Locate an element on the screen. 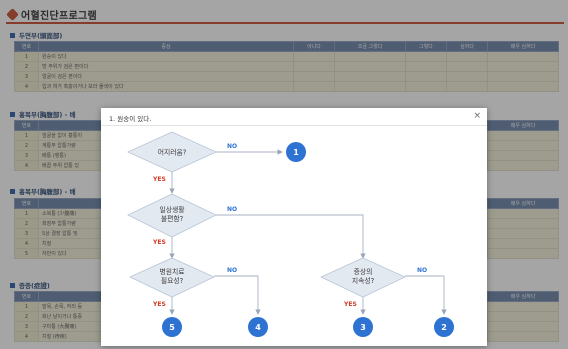 This screenshot has width=568, height=349. decision-label: 증상의 is located at coordinates (363, 271).